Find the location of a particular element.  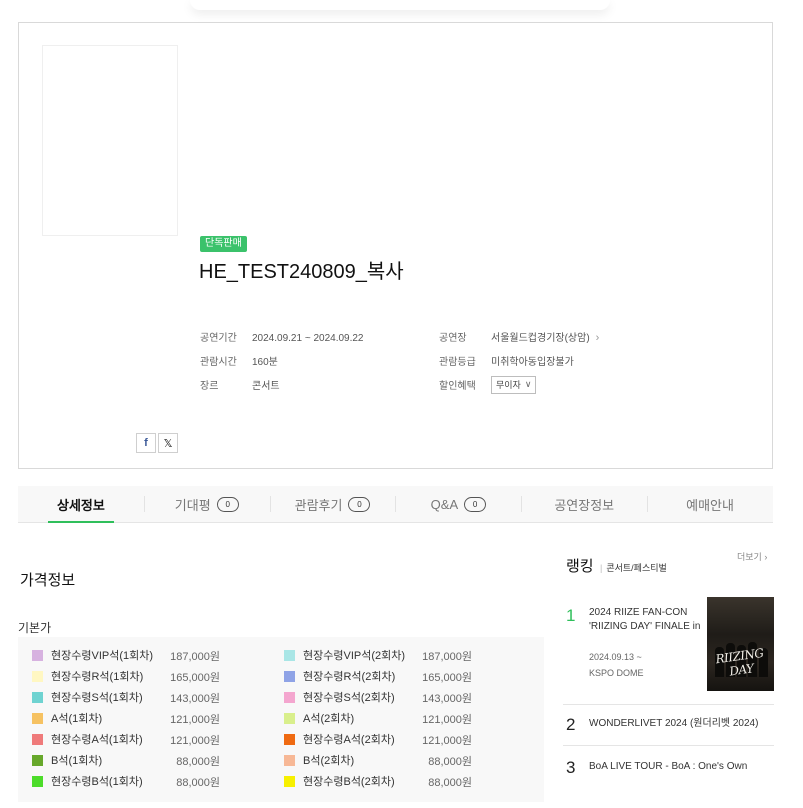

share-row: f 𝕏 is located at coordinates (157, 443).